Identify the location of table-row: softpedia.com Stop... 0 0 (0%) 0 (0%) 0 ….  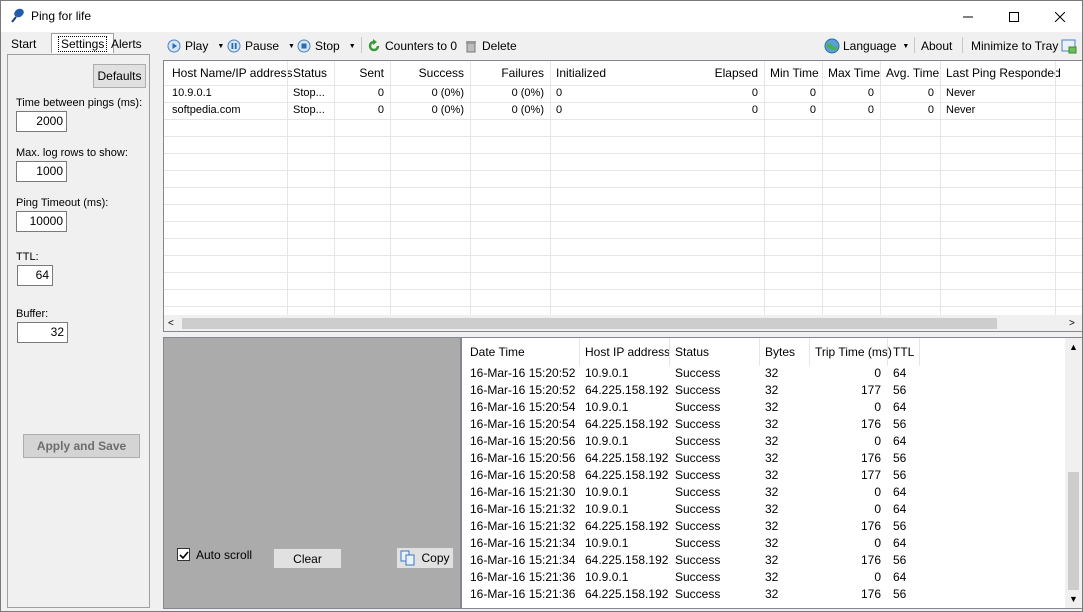
(623, 110).